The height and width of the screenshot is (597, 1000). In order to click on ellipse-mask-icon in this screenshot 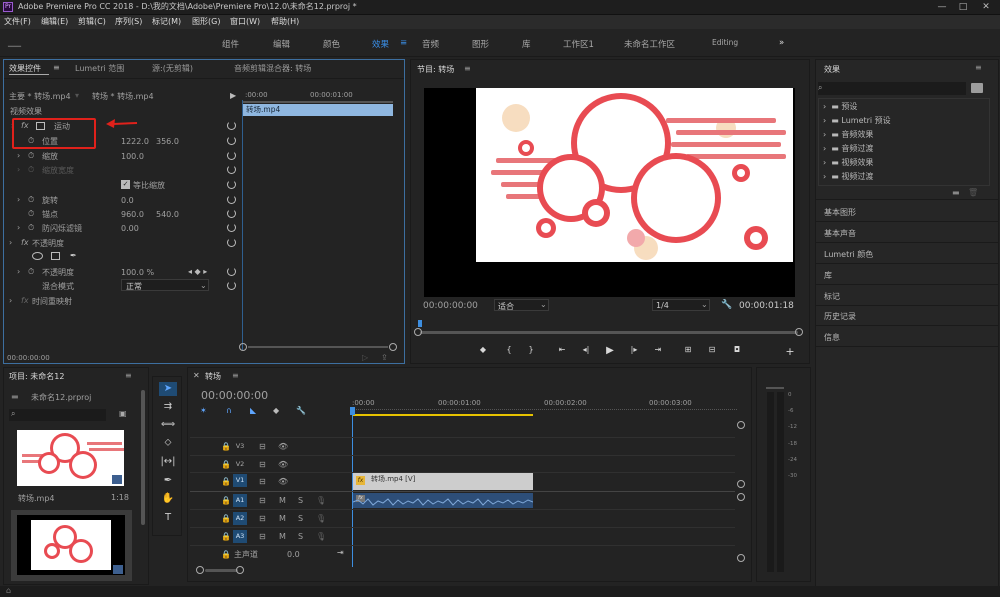, I will do `click(37, 256)`.